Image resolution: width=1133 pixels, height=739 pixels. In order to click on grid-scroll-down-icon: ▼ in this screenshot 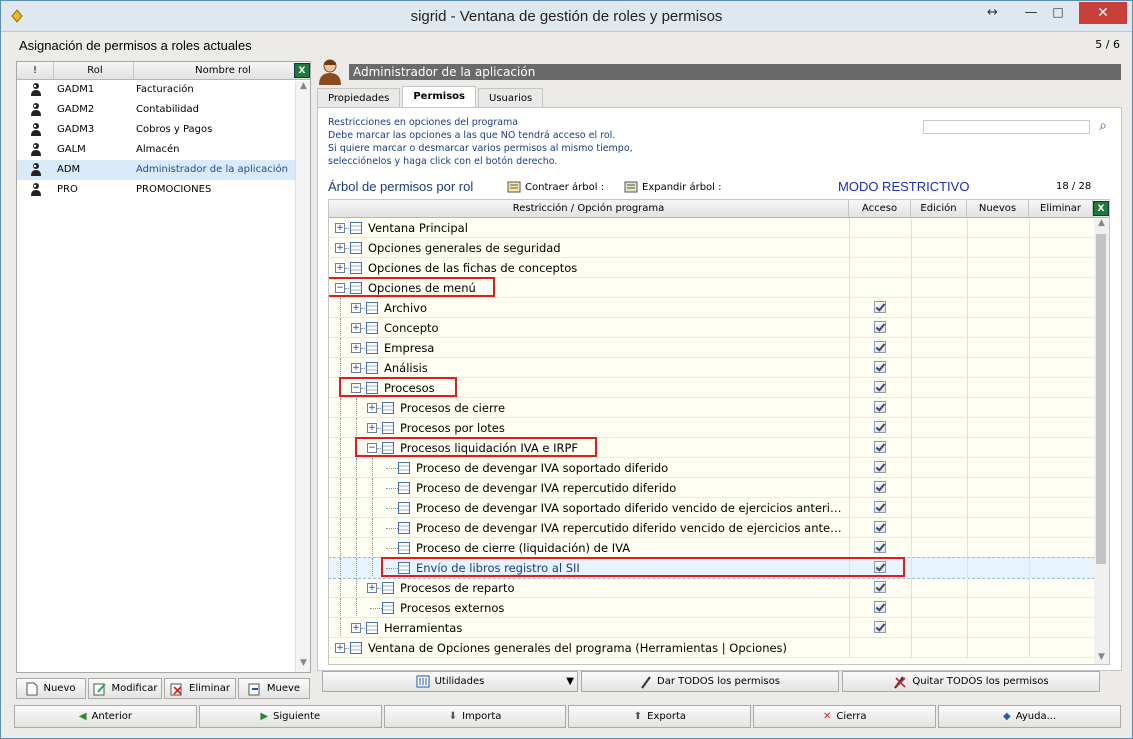, I will do `click(1101, 657)`.